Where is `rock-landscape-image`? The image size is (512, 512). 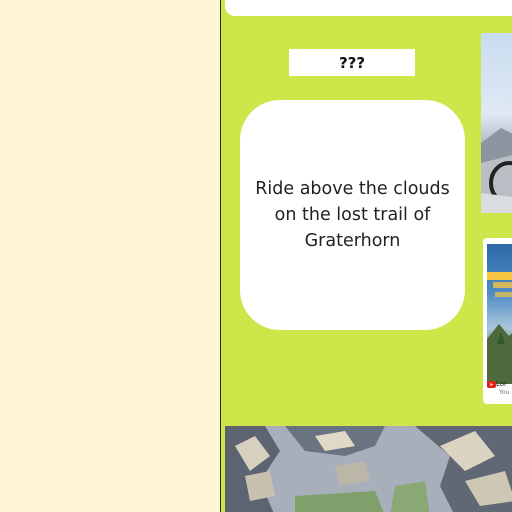 rock-landscape-image is located at coordinates (368, 469).